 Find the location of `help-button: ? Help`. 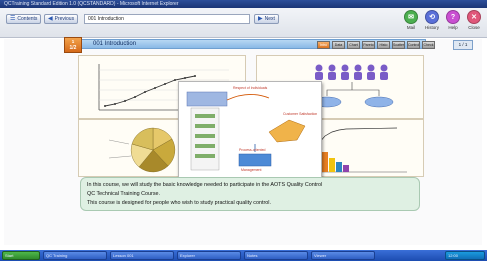

help-button: ? Help is located at coordinates (453, 23).